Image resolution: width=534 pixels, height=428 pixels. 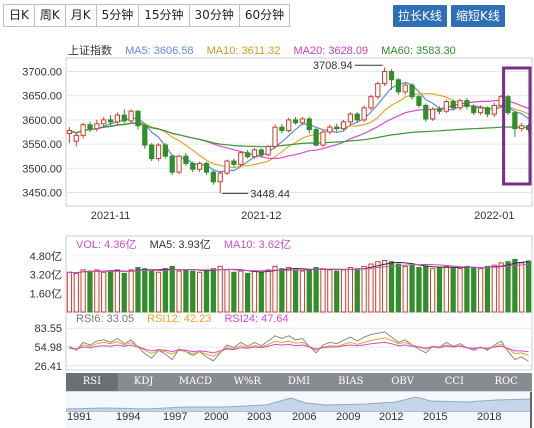 What do you see at coordinates (494, 216) in the screenshot?
I see `date-tick-label: 2022-01` at bounding box center [494, 216].